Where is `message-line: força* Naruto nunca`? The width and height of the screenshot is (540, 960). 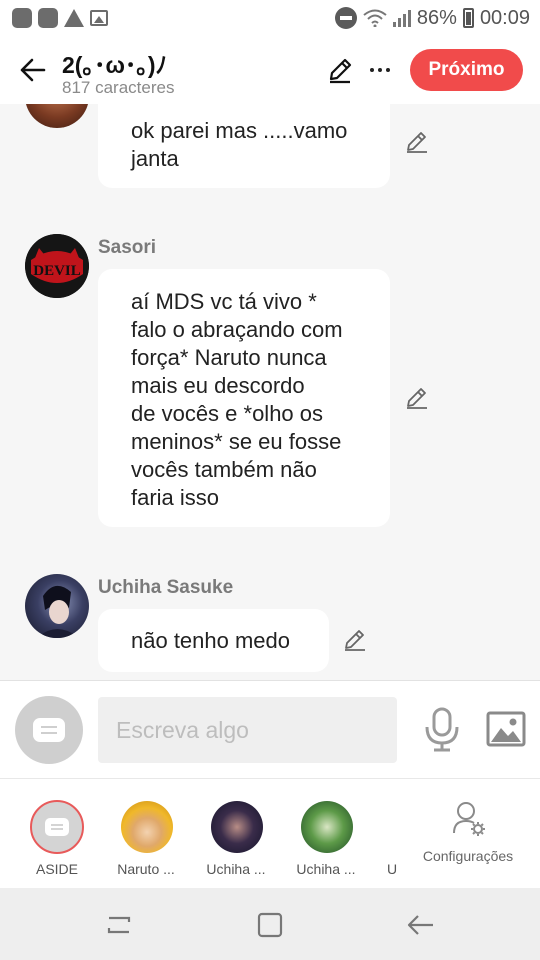 message-line: força* Naruto nunca is located at coordinates (229, 357).